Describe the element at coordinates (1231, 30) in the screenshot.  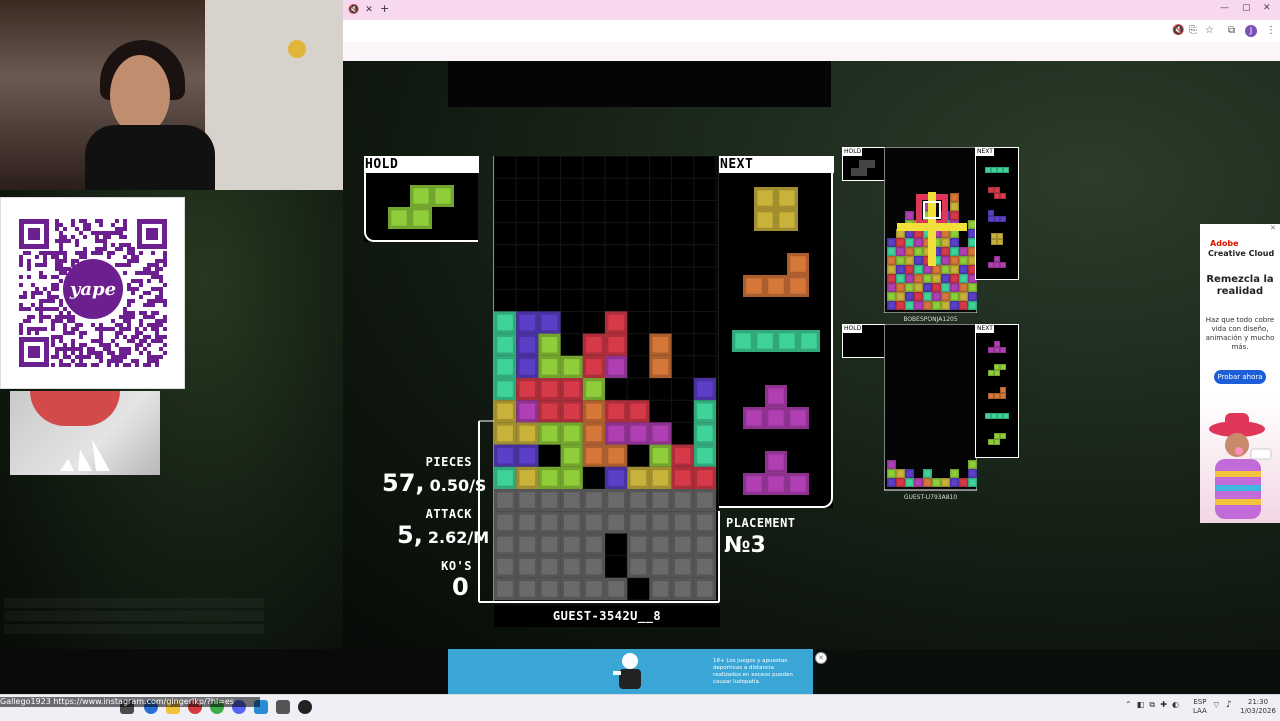
I see `extensions-icon: ⧉` at that location.